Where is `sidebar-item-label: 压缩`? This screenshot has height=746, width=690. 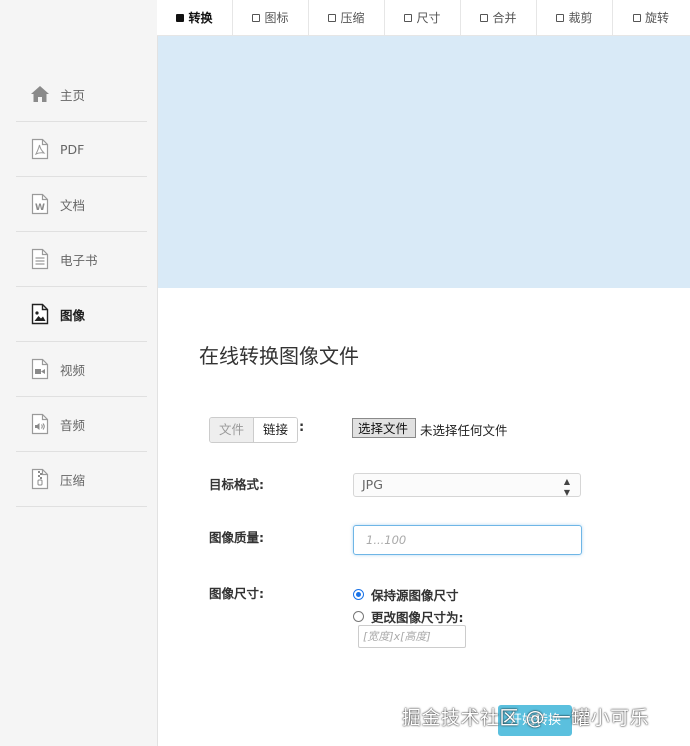 sidebar-item-label: 压缩 is located at coordinates (73, 480).